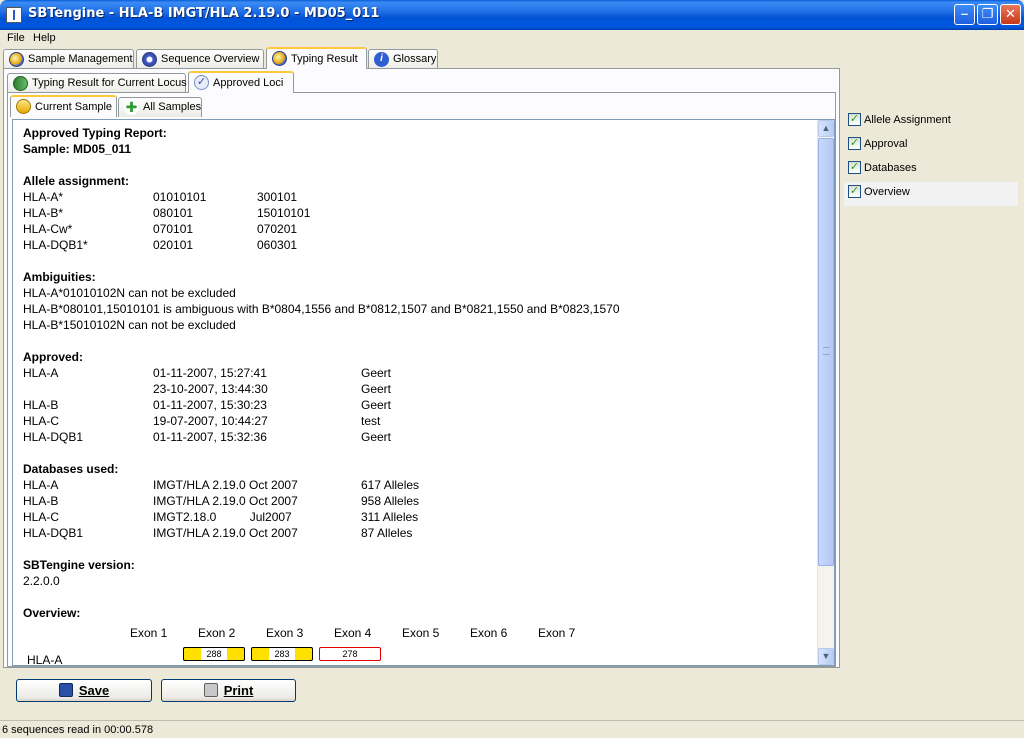  I want to click on exon-label: Exon 5, so click(421, 633).